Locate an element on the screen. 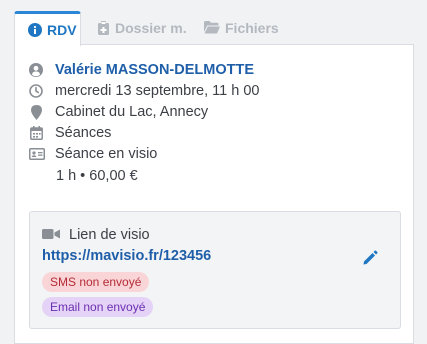 This screenshot has width=427, height=344. patient-row: Valérie MASSON-DELMOTTE is located at coordinates (141, 70).